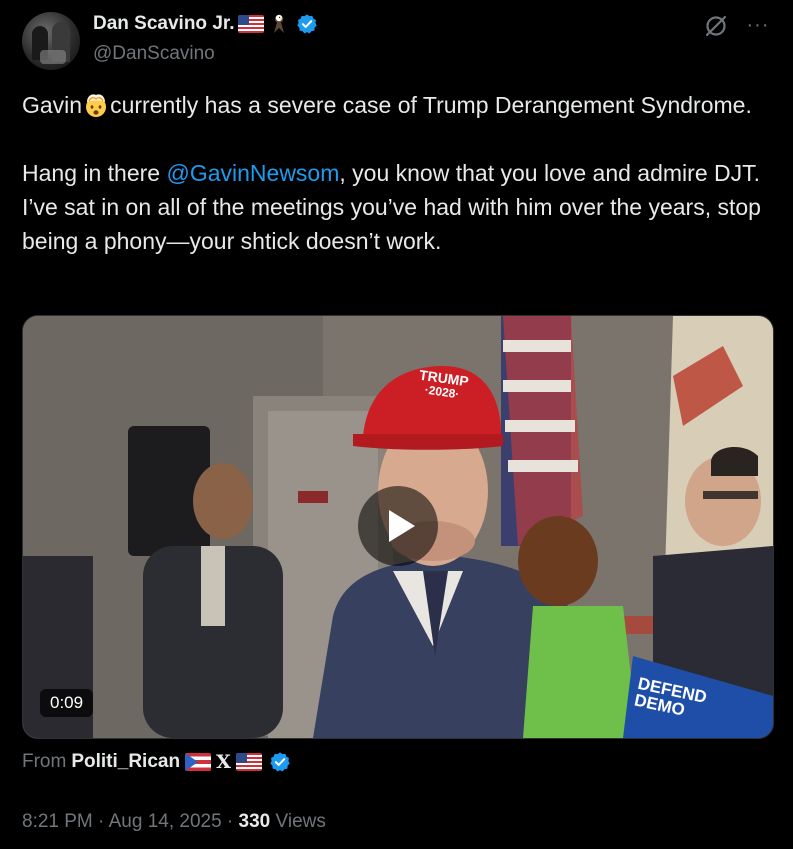  I want to click on author-handle: @DanScavino, so click(154, 54).